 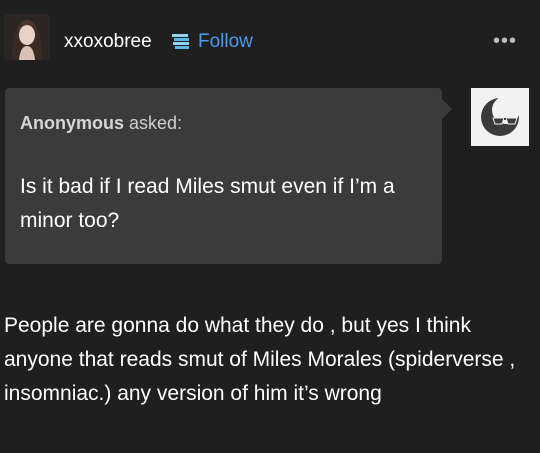 I want to click on sunglasses-face-icon, so click(x=500, y=117).